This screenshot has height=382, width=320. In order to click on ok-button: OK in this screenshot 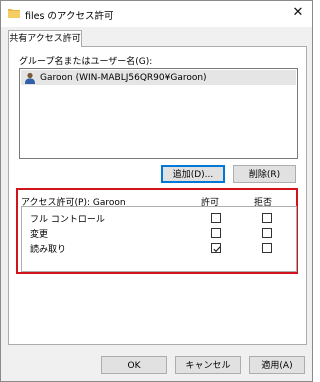, I will do `click(134, 365)`.